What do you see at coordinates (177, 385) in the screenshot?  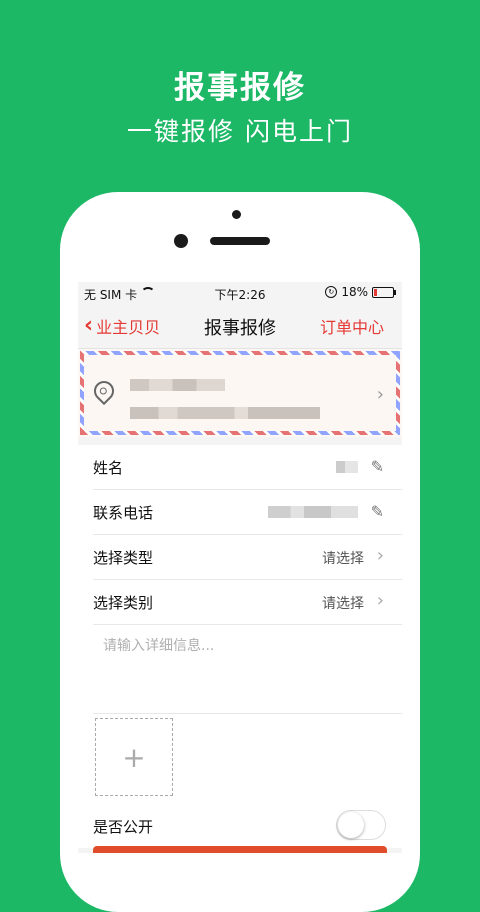 I see `address-name-blurred` at bounding box center [177, 385].